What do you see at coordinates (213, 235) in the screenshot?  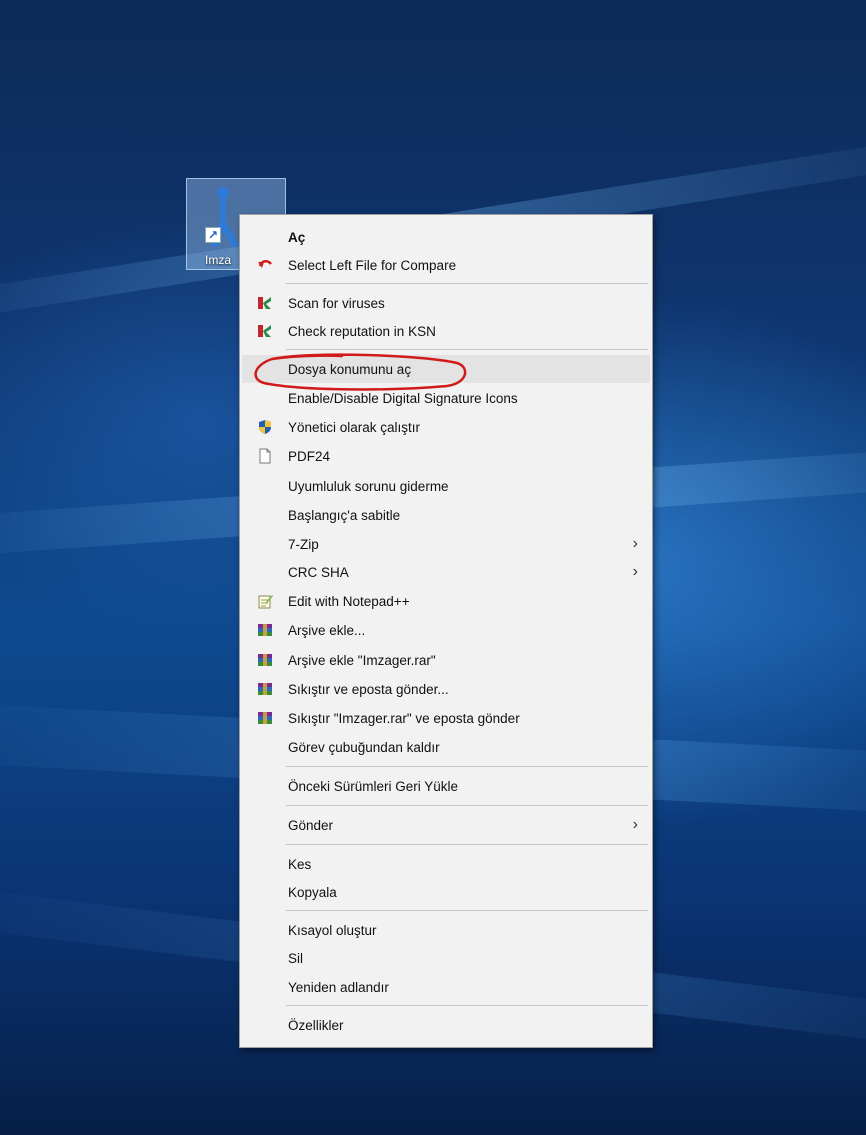 I see `shortcut-arrow-icon: ↗` at bounding box center [213, 235].